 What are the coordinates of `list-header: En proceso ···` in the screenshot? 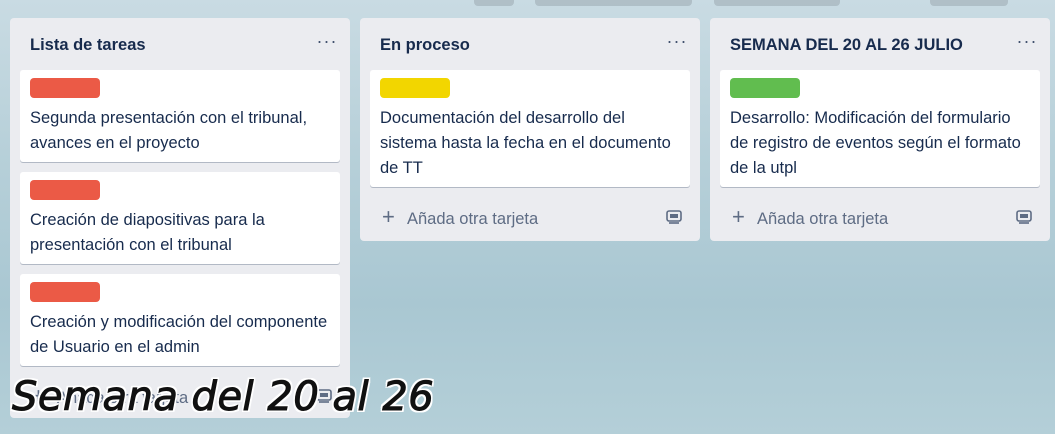 It's located at (530, 44).